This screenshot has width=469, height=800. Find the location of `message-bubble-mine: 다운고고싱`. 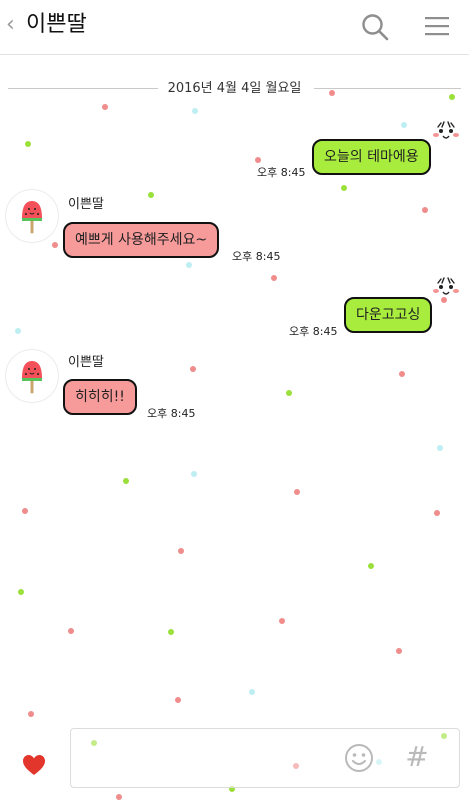

message-bubble-mine: 다운고고싱 is located at coordinates (388, 315).